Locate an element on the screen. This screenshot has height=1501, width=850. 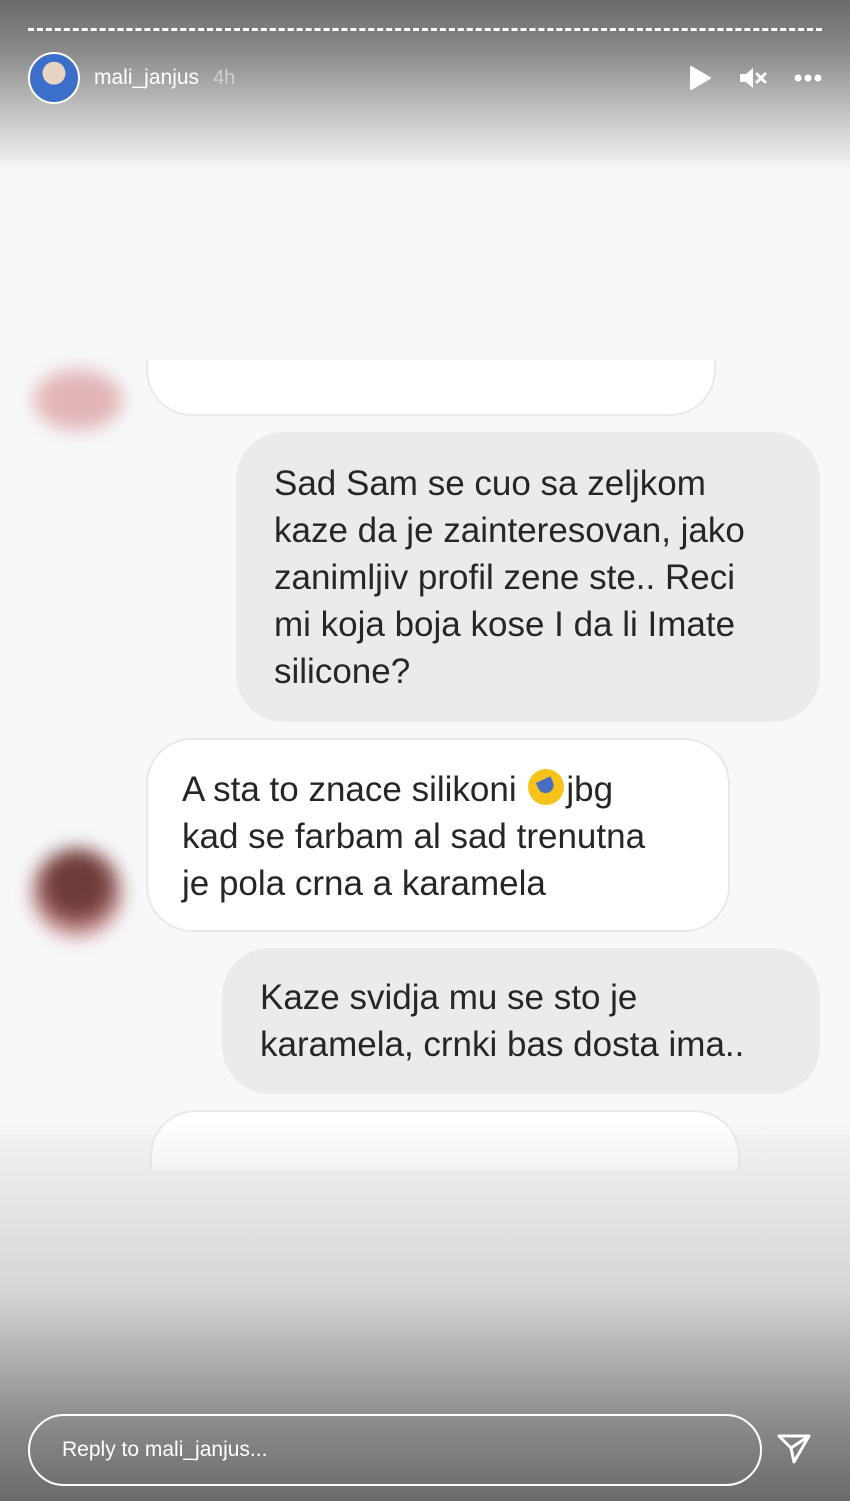
post-time: 4h is located at coordinates (224, 77).